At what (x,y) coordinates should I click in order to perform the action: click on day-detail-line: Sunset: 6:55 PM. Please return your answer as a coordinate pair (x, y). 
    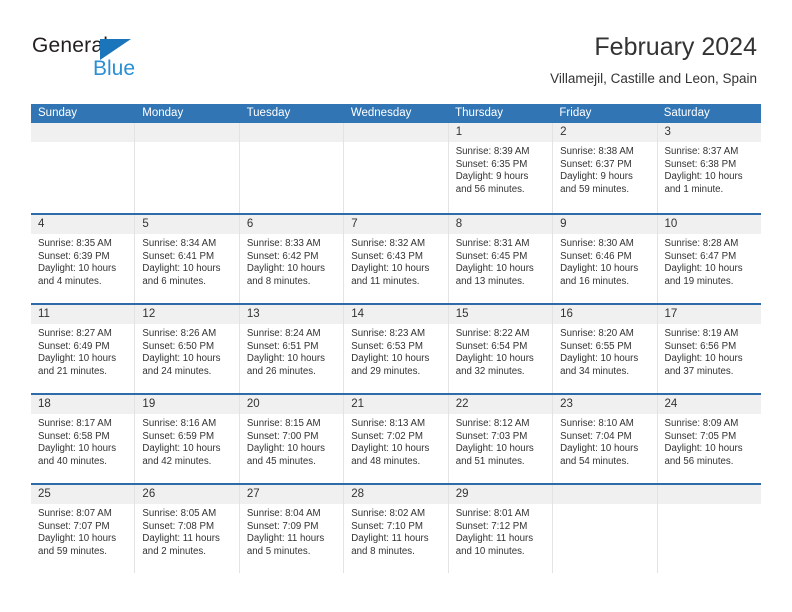
    Looking at the image, I should click on (596, 346).